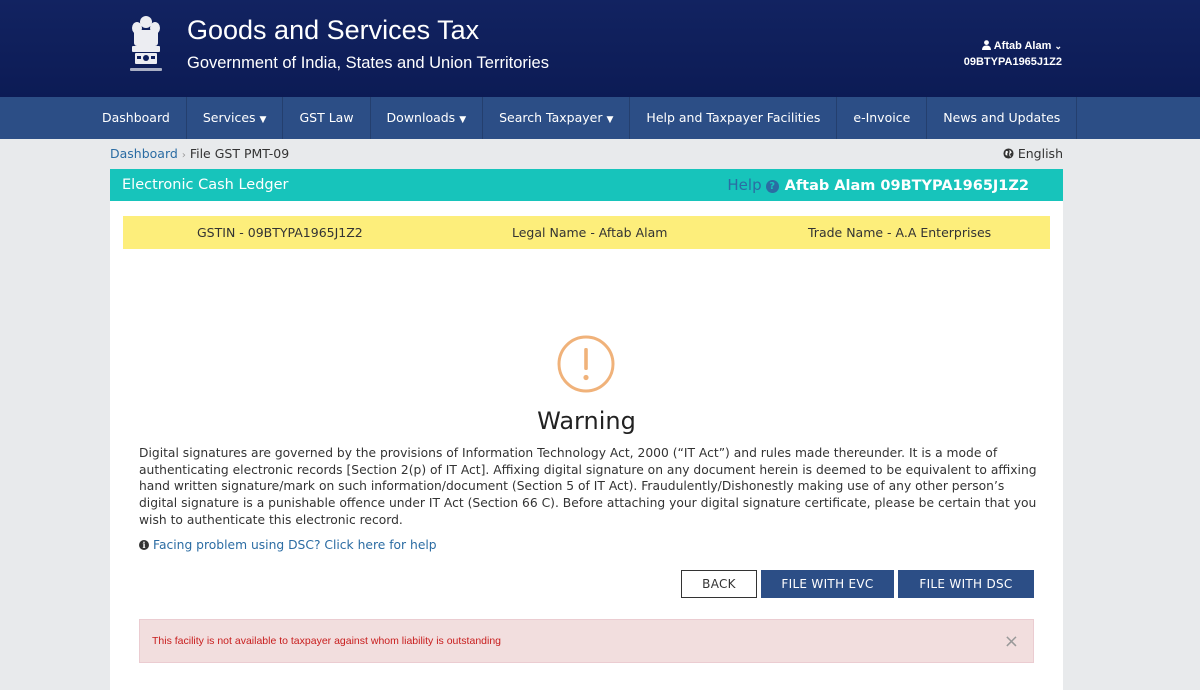 The height and width of the screenshot is (690, 1200). What do you see at coordinates (719, 584) in the screenshot?
I see `back-button: BACK` at bounding box center [719, 584].